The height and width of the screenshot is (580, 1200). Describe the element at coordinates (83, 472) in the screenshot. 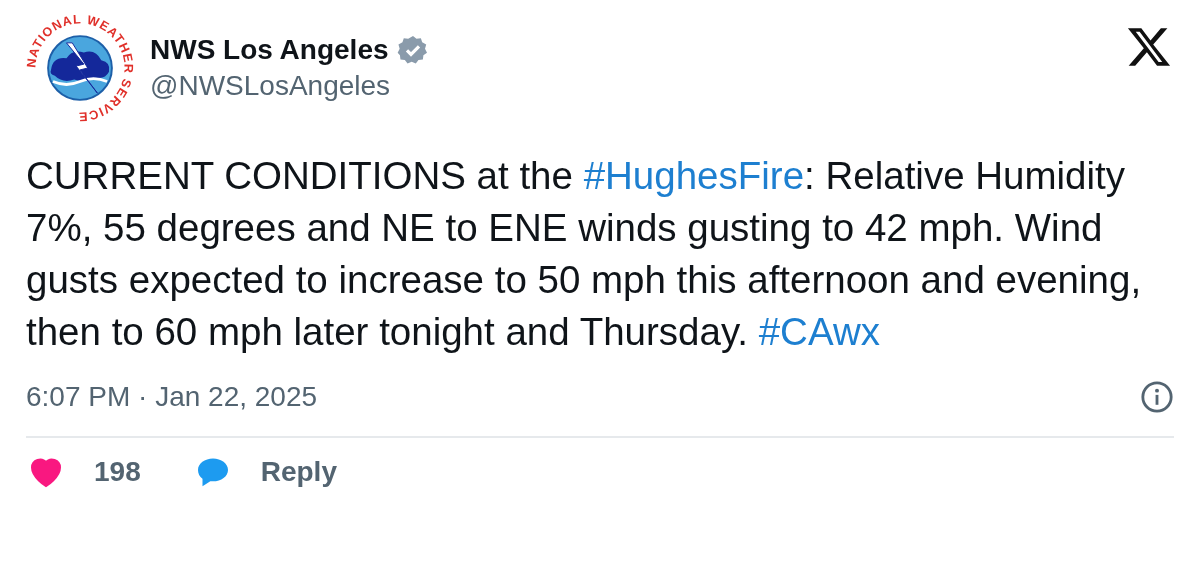

I see `like-button: 198` at that location.